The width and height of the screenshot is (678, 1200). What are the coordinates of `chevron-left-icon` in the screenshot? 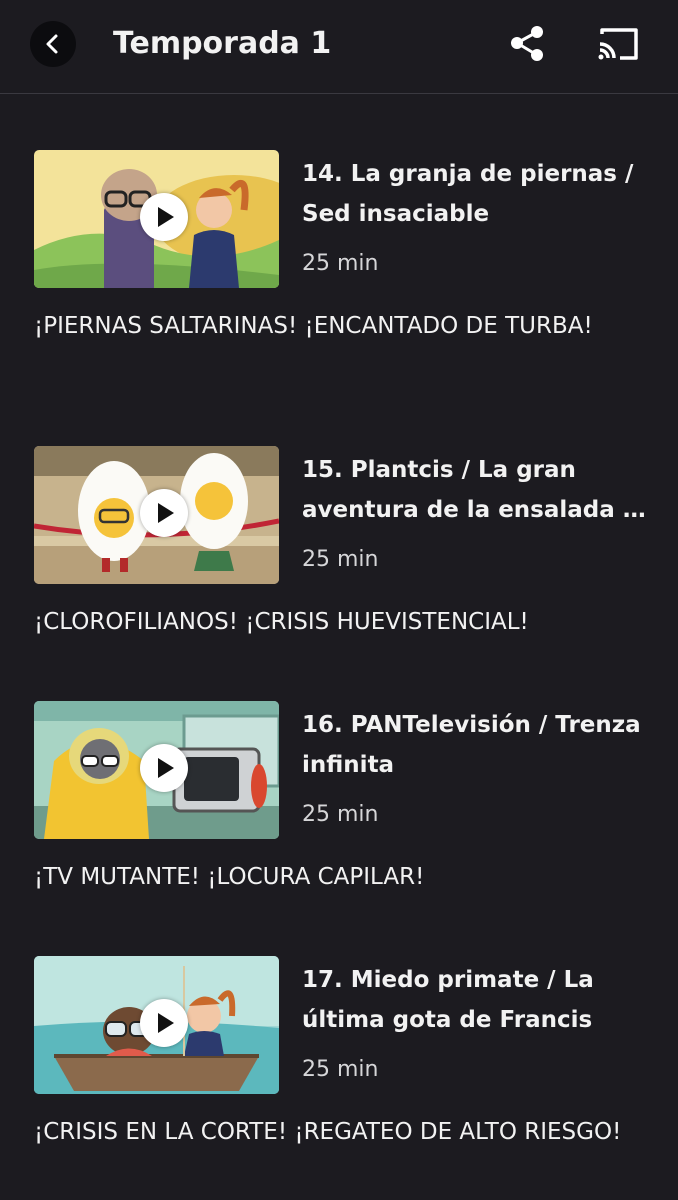 It's located at (52, 44).